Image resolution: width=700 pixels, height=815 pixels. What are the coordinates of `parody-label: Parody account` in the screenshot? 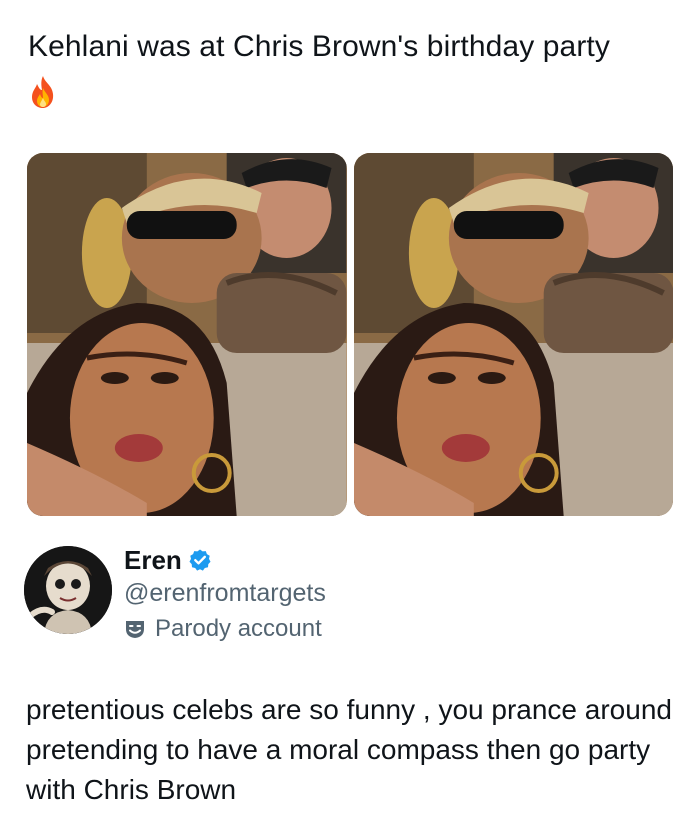 It's located at (238, 628).